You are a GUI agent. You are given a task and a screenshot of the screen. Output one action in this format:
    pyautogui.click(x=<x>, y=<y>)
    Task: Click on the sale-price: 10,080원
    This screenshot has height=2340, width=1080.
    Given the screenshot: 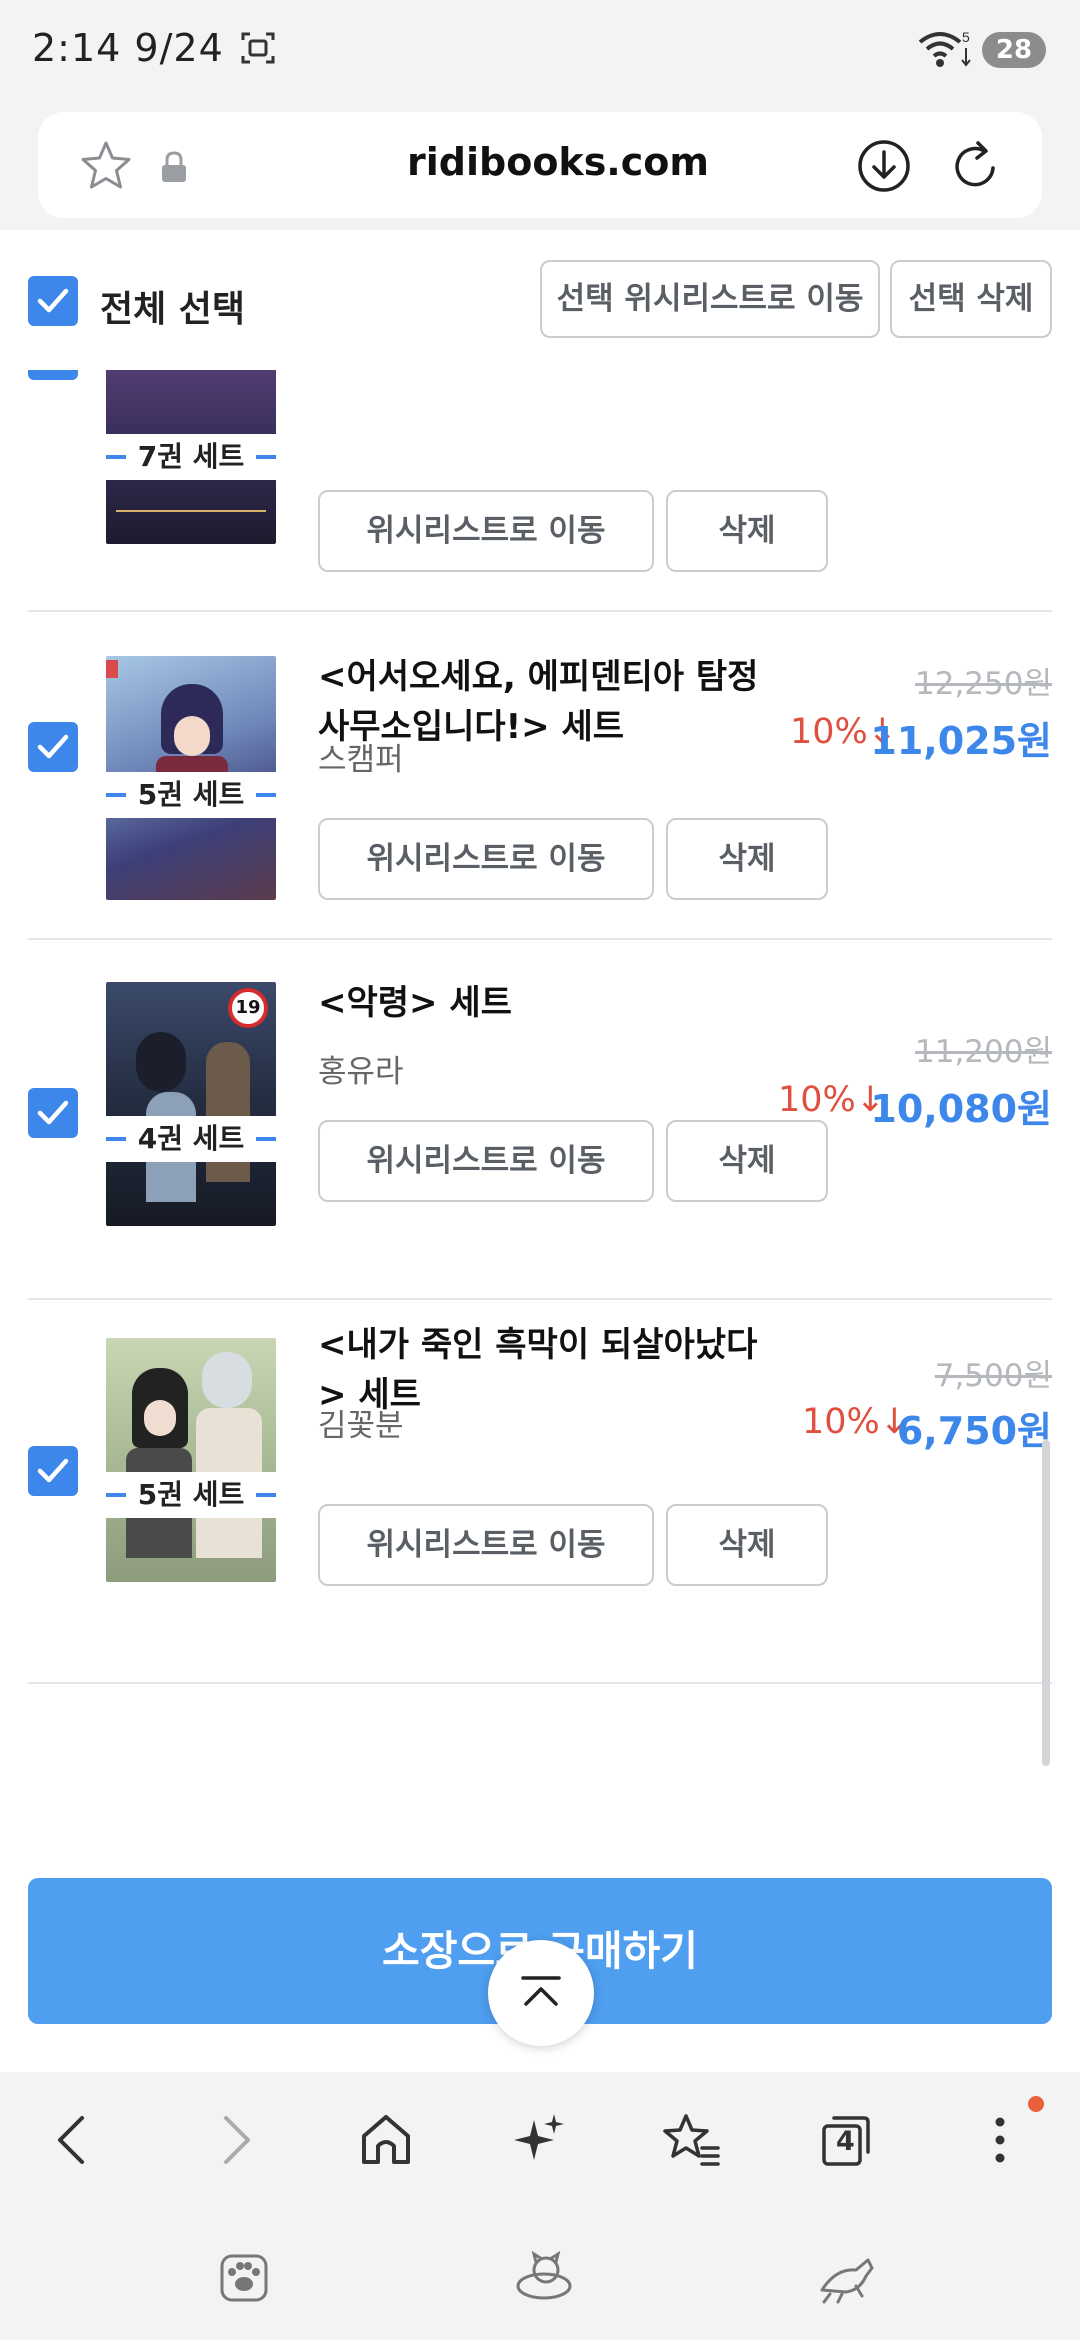 What is the action you would take?
    pyautogui.click(x=961, y=1109)
    